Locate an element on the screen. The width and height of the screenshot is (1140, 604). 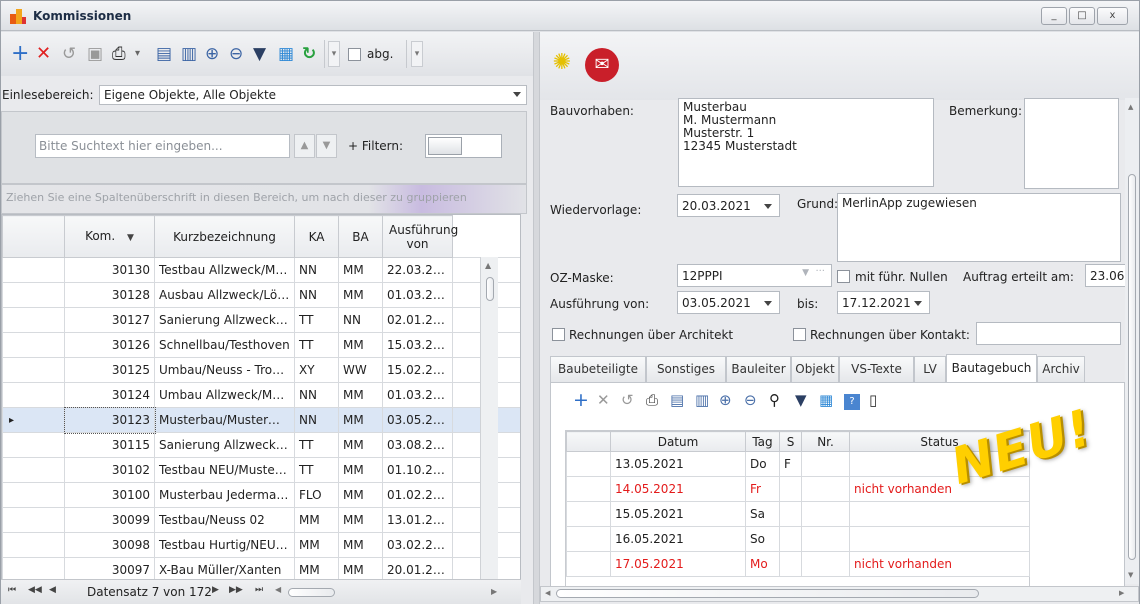
column-header-kurzbezeichnung: Kurzbezeichnung is located at coordinates (224, 236).